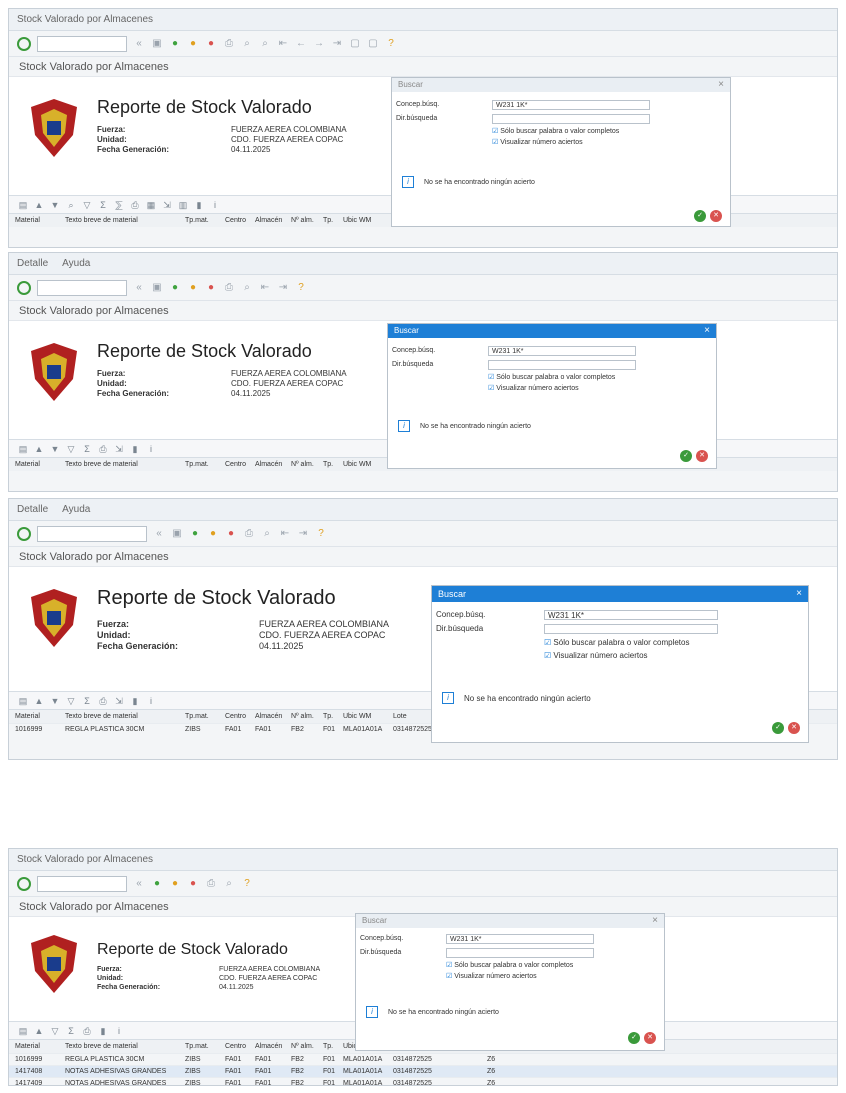 This screenshot has width=846, height=1093. Describe the element at coordinates (151, 205) in the screenshot. I see `view-icon: ▦` at that location.